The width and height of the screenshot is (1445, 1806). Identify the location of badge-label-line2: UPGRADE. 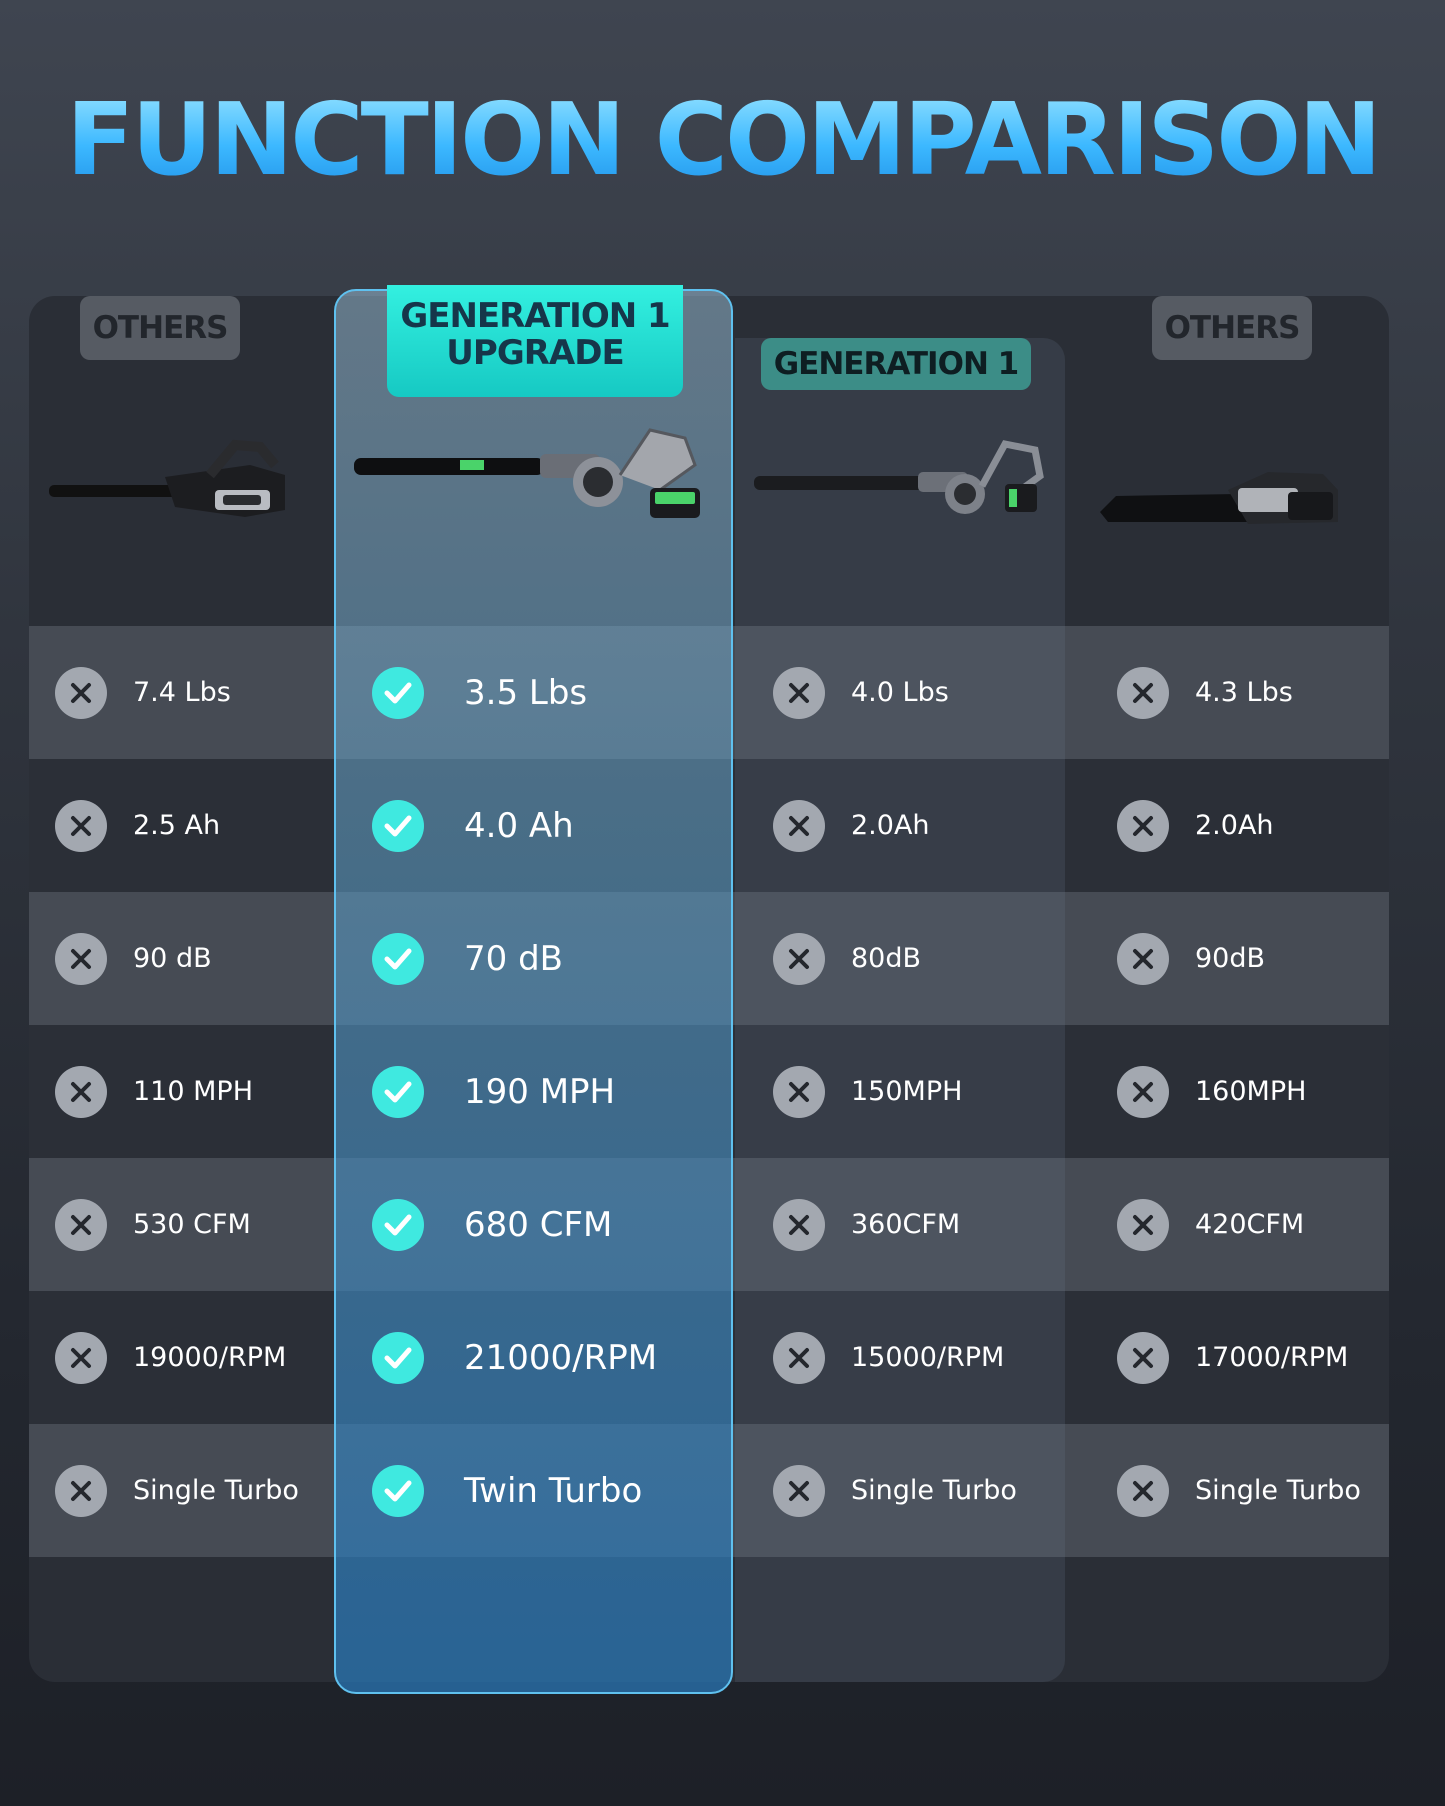
(535, 353).